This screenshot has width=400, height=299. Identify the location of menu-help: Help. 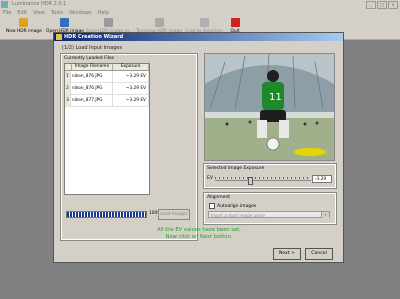
(103, 13).